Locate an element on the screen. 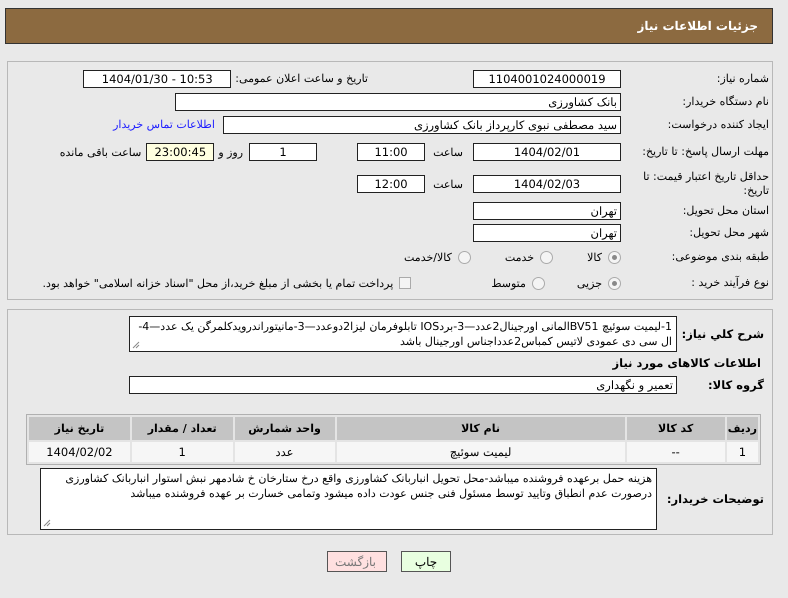 The height and width of the screenshot is (598, 788). field-label: مهلت ارسال پاسخ: تا تاریخ: is located at coordinates (705, 152).